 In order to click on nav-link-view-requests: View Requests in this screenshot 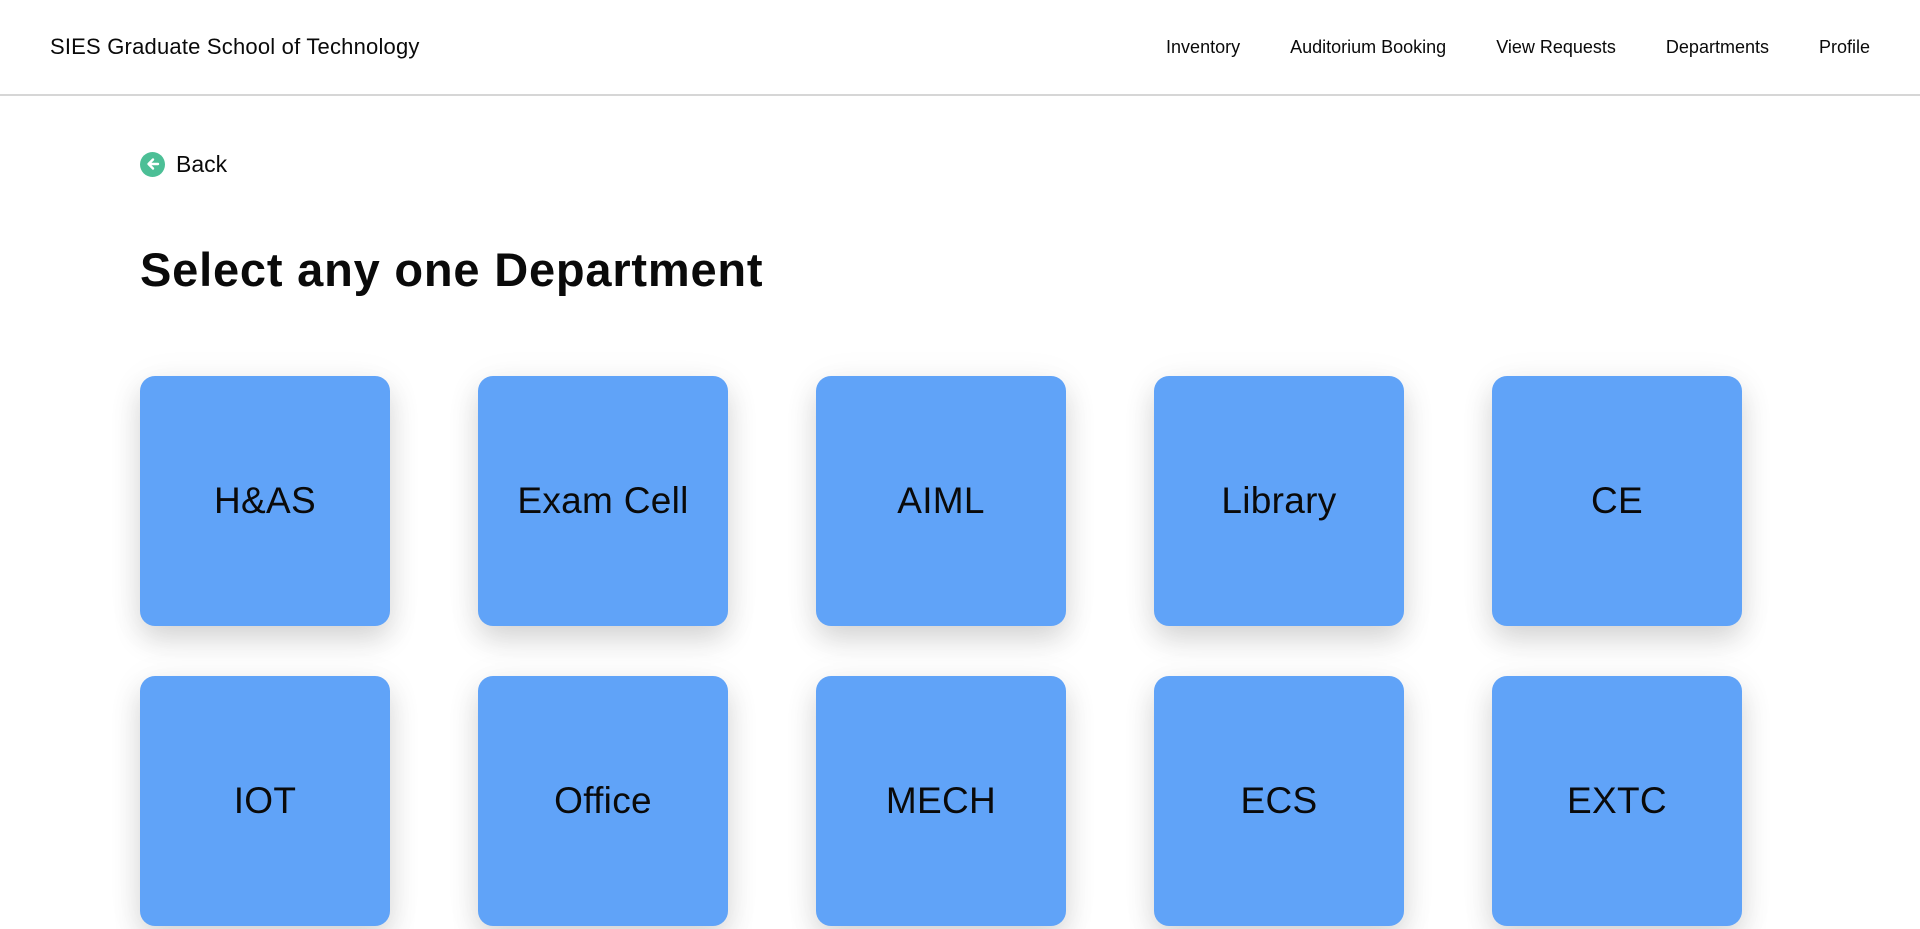, I will do `click(1556, 47)`.